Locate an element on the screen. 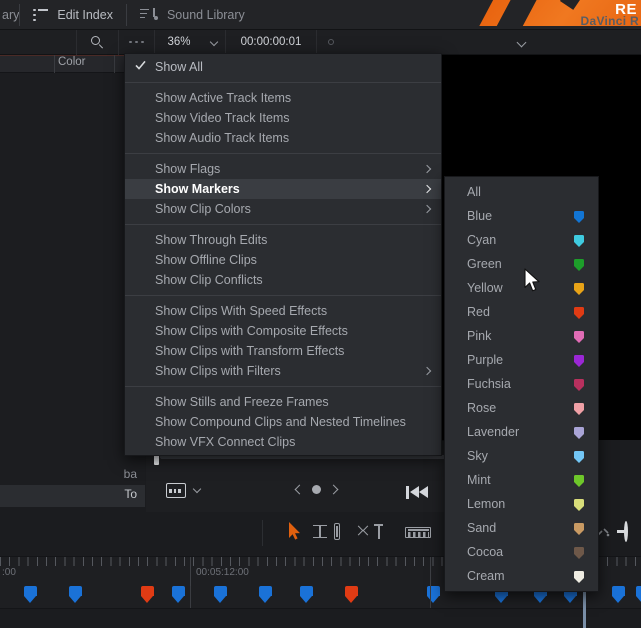 This screenshot has height=628, width=641. marker-color-swatch-cyan is located at coordinates (579, 241).